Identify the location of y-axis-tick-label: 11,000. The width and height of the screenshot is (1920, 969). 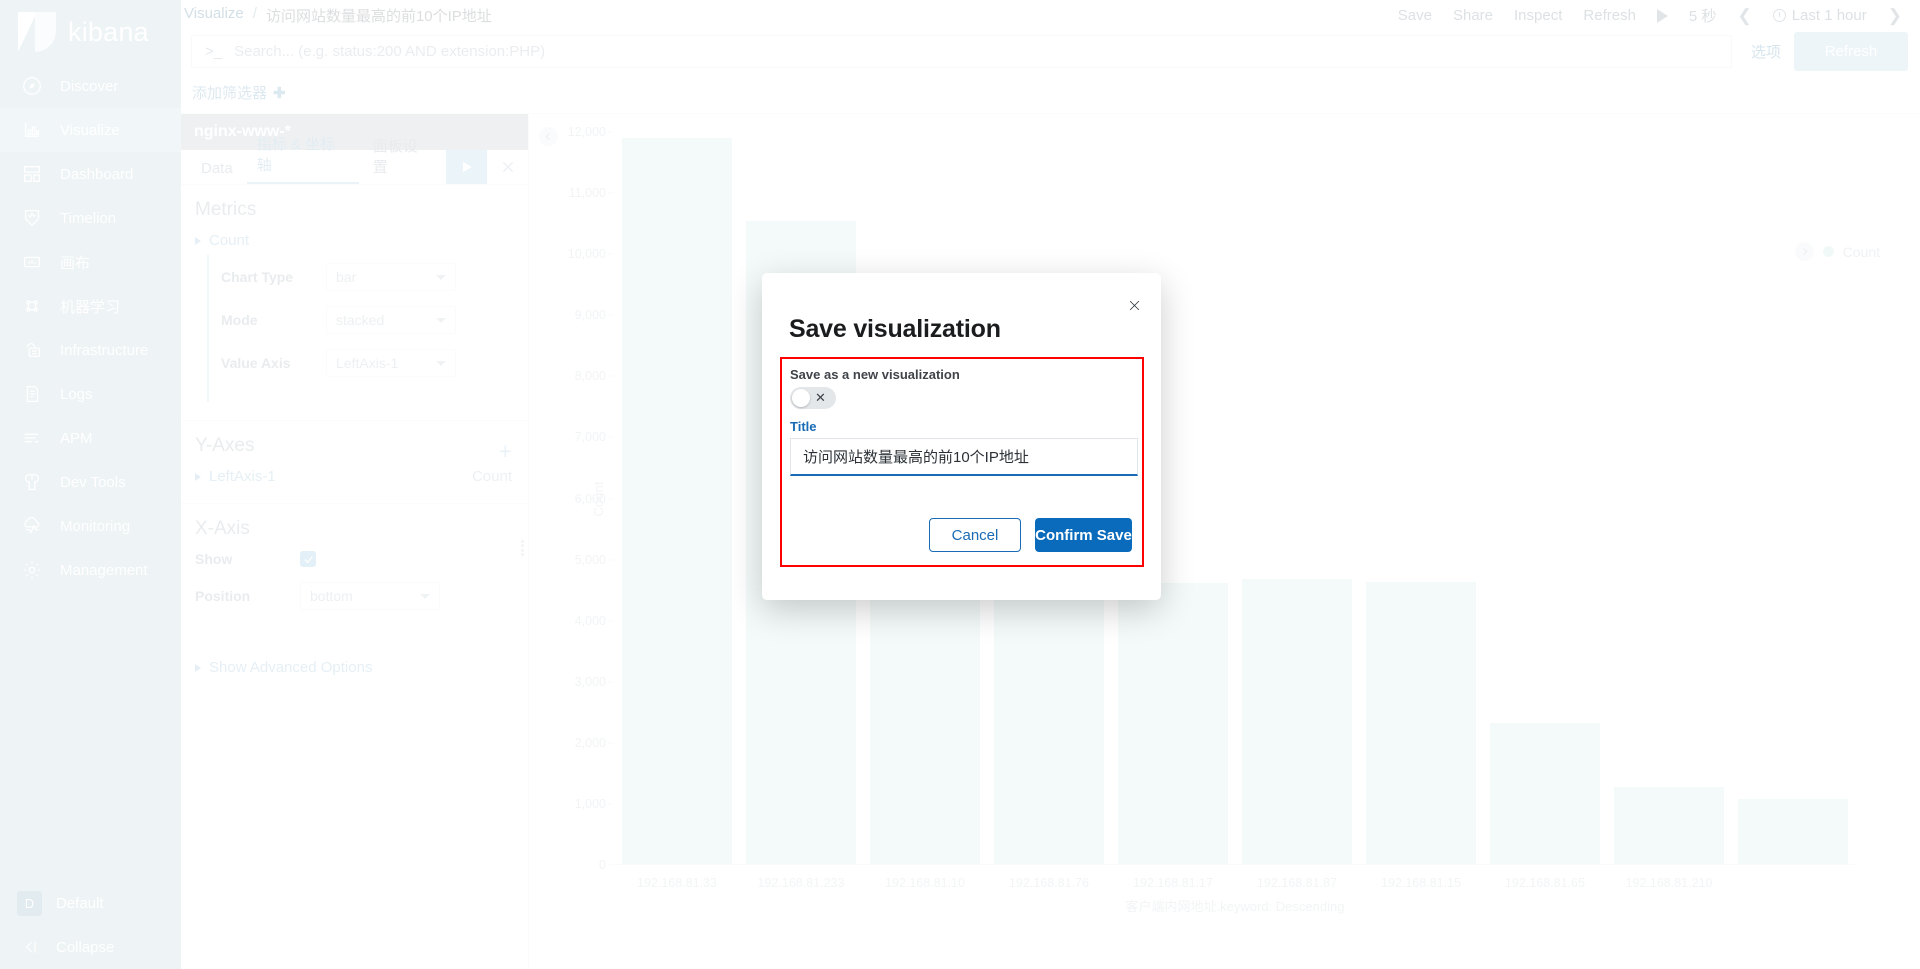
(587, 193).